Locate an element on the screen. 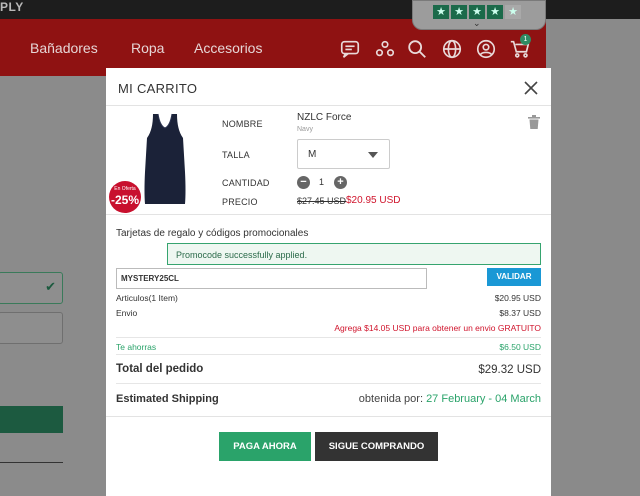 The height and width of the screenshot is (496, 640). order-total-value: $29.32 USD is located at coordinates (509, 370).